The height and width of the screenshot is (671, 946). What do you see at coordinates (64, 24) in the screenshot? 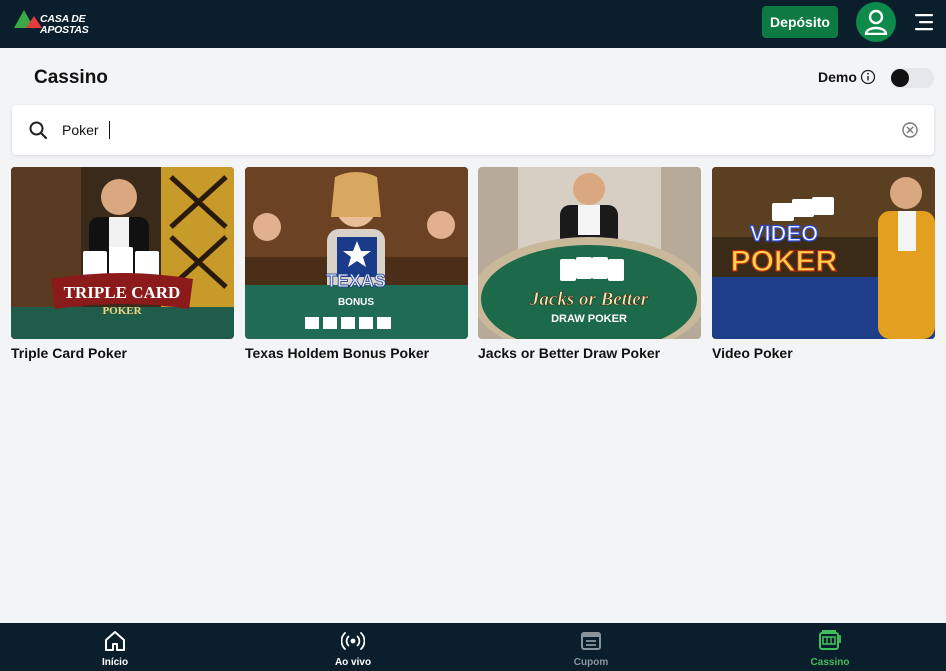
I see `logo-text: CASA DE APOSTAS` at bounding box center [64, 24].